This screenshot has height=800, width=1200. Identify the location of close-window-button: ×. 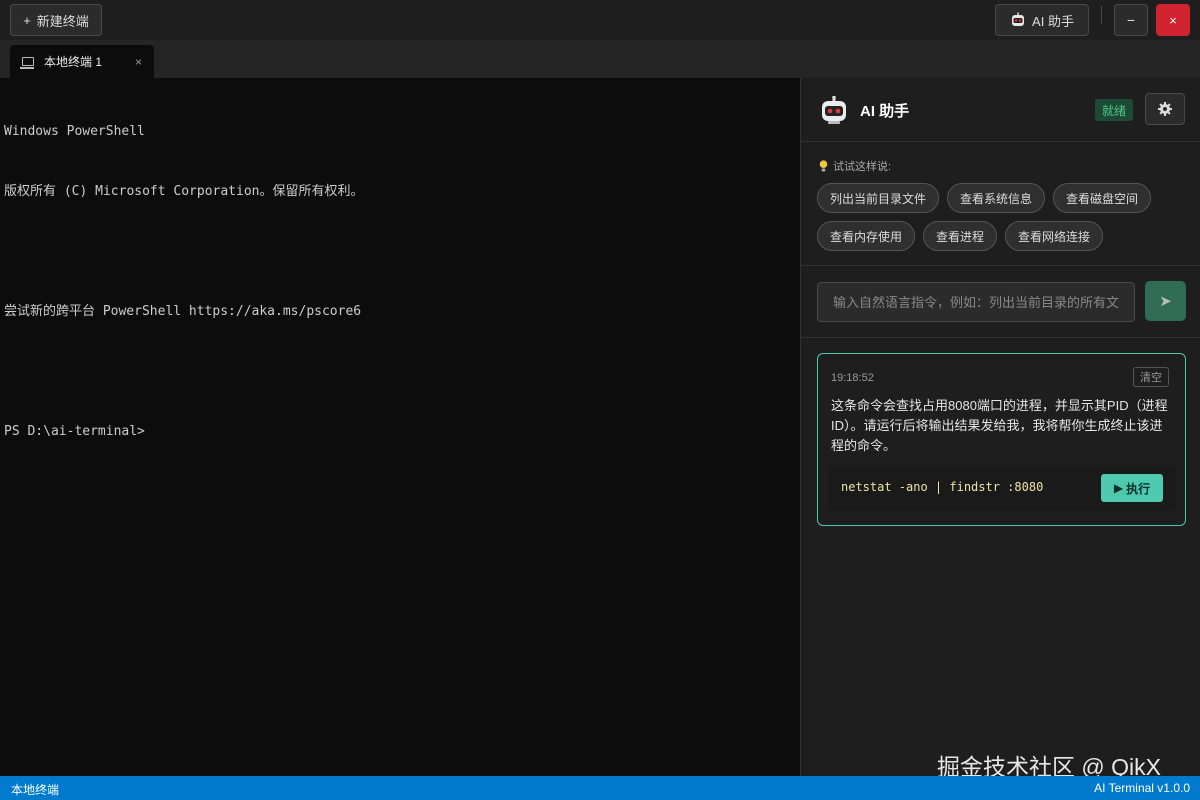
(1173, 20).